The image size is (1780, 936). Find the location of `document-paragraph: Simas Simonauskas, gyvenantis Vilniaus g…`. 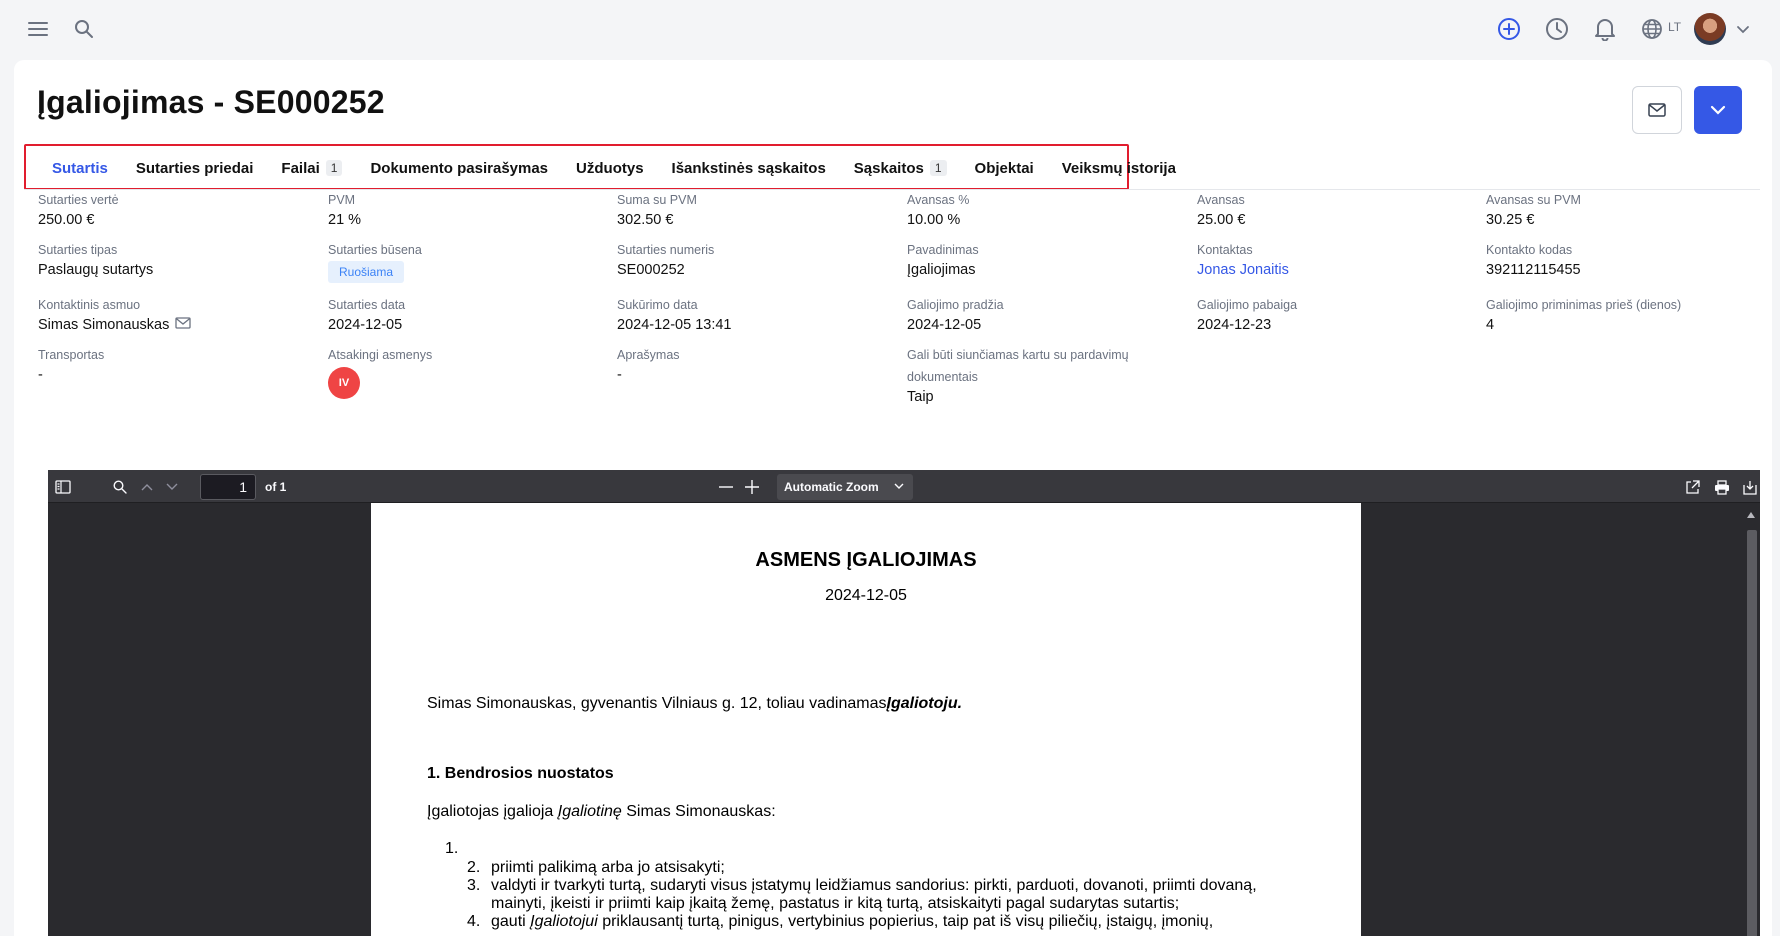

document-paragraph: Simas Simonauskas, gyvenantis Vilniaus g… is located at coordinates (694, 704).